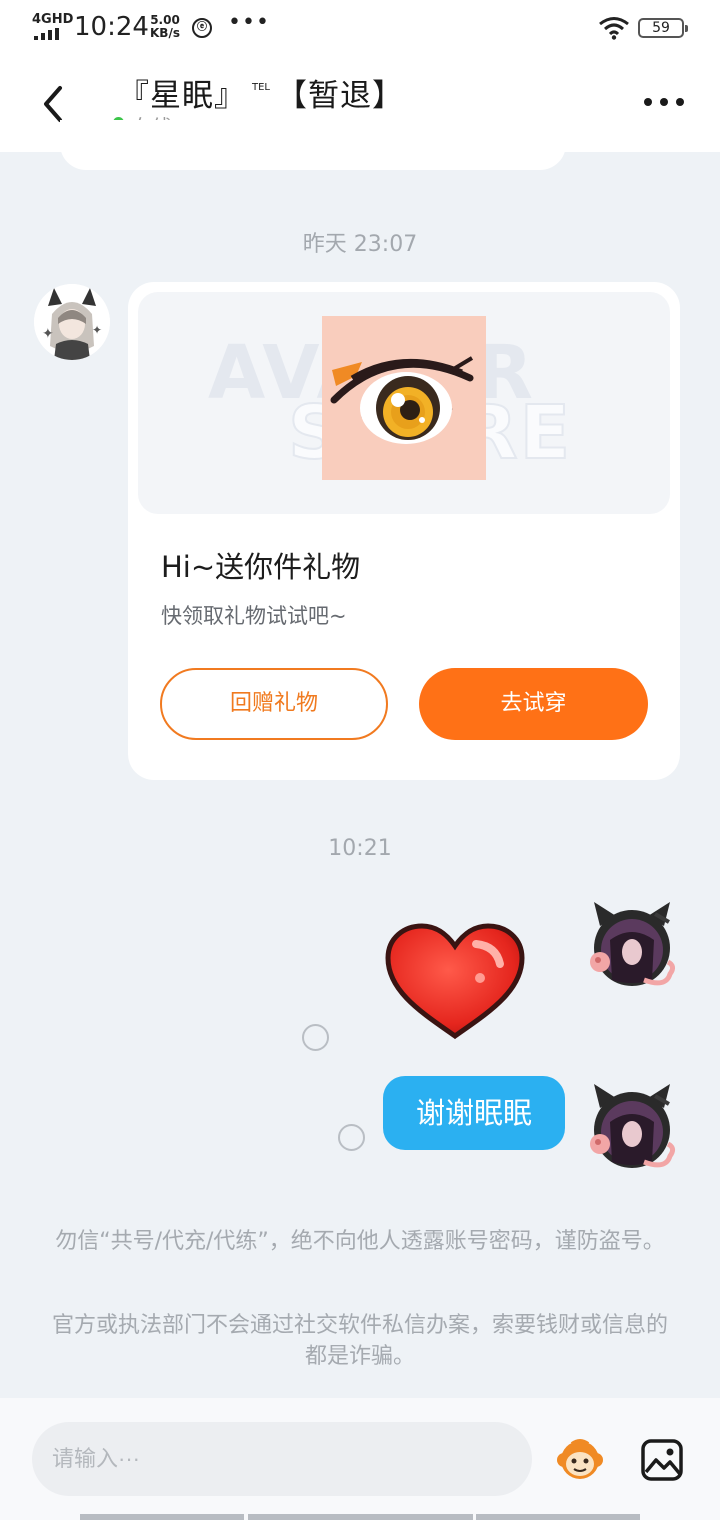 The height and width of the screenshot is (1520, 720). I want to click on contact-name: 『星眠』 TEL 【暂退】, so click(261, 92).